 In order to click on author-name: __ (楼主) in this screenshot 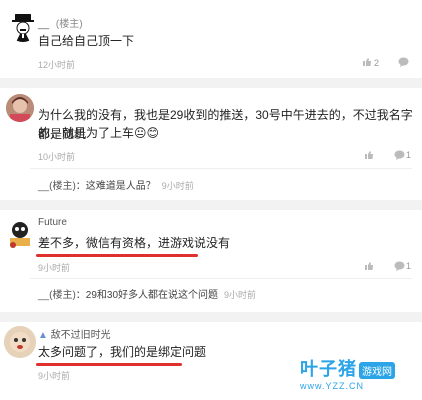, I will do `click(60, 22)`.